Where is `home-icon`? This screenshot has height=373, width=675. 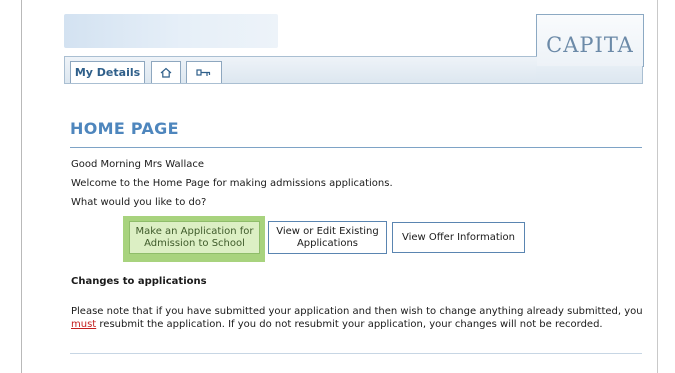 home-icon is located at coordinates (166, 72).